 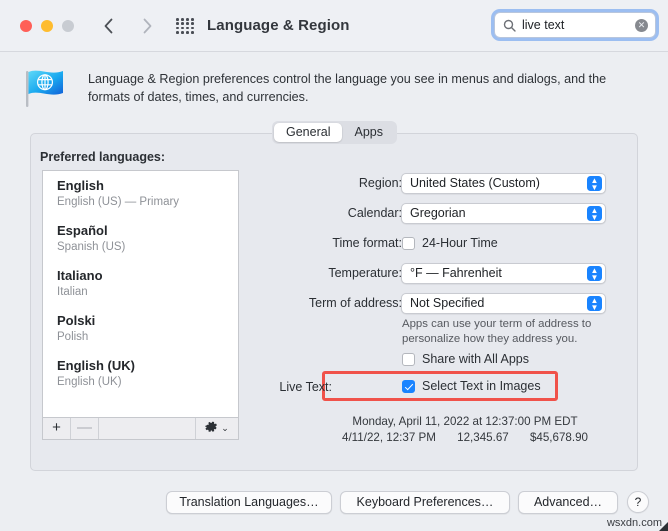 What do you see at coordinates (641, 25) in the screenshot?
I see `clear-search-icon: ✕` at bounding box center [641, 25].